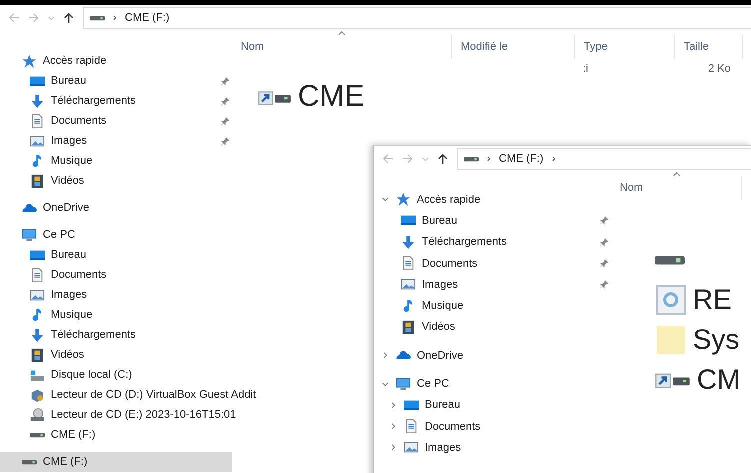  What do you see at coordinates (116, 375) in the screenshot?
I see `nav-item: Disque local (C:)` at bounding box center [116, 375].